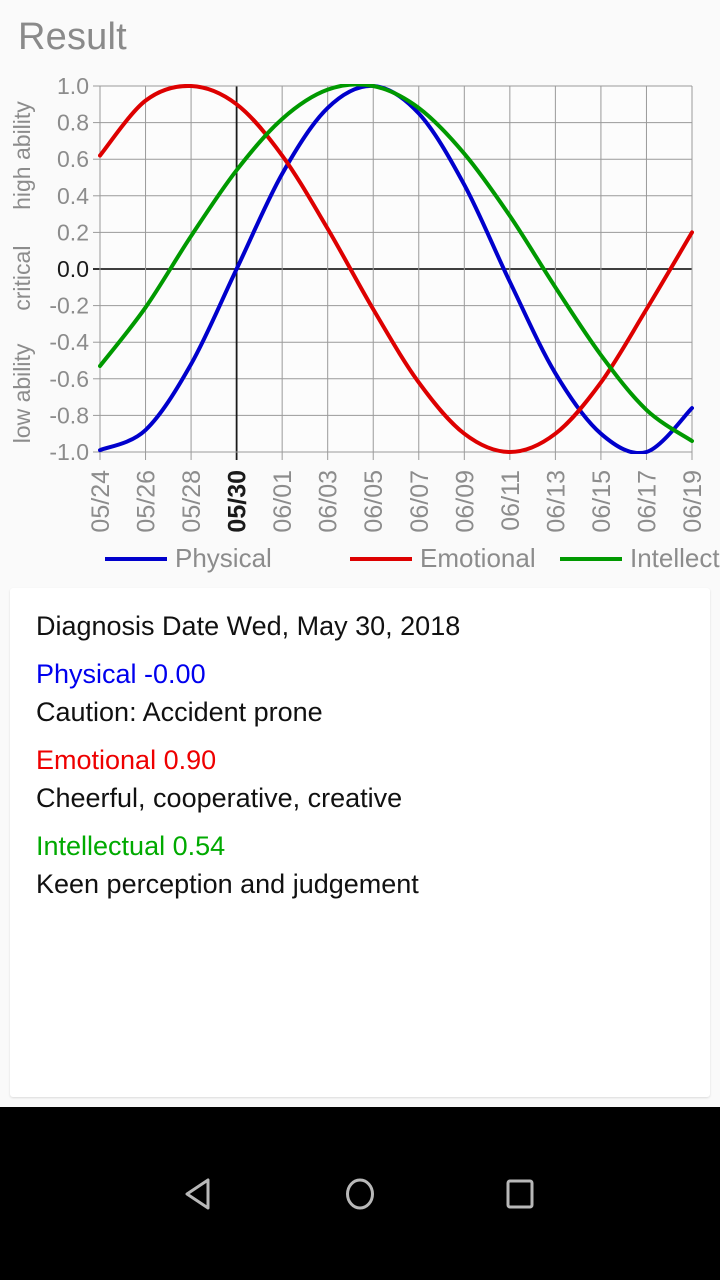 The image size is (720, 1280). I want to click on svg-text: 06/11, so click(511, 500).